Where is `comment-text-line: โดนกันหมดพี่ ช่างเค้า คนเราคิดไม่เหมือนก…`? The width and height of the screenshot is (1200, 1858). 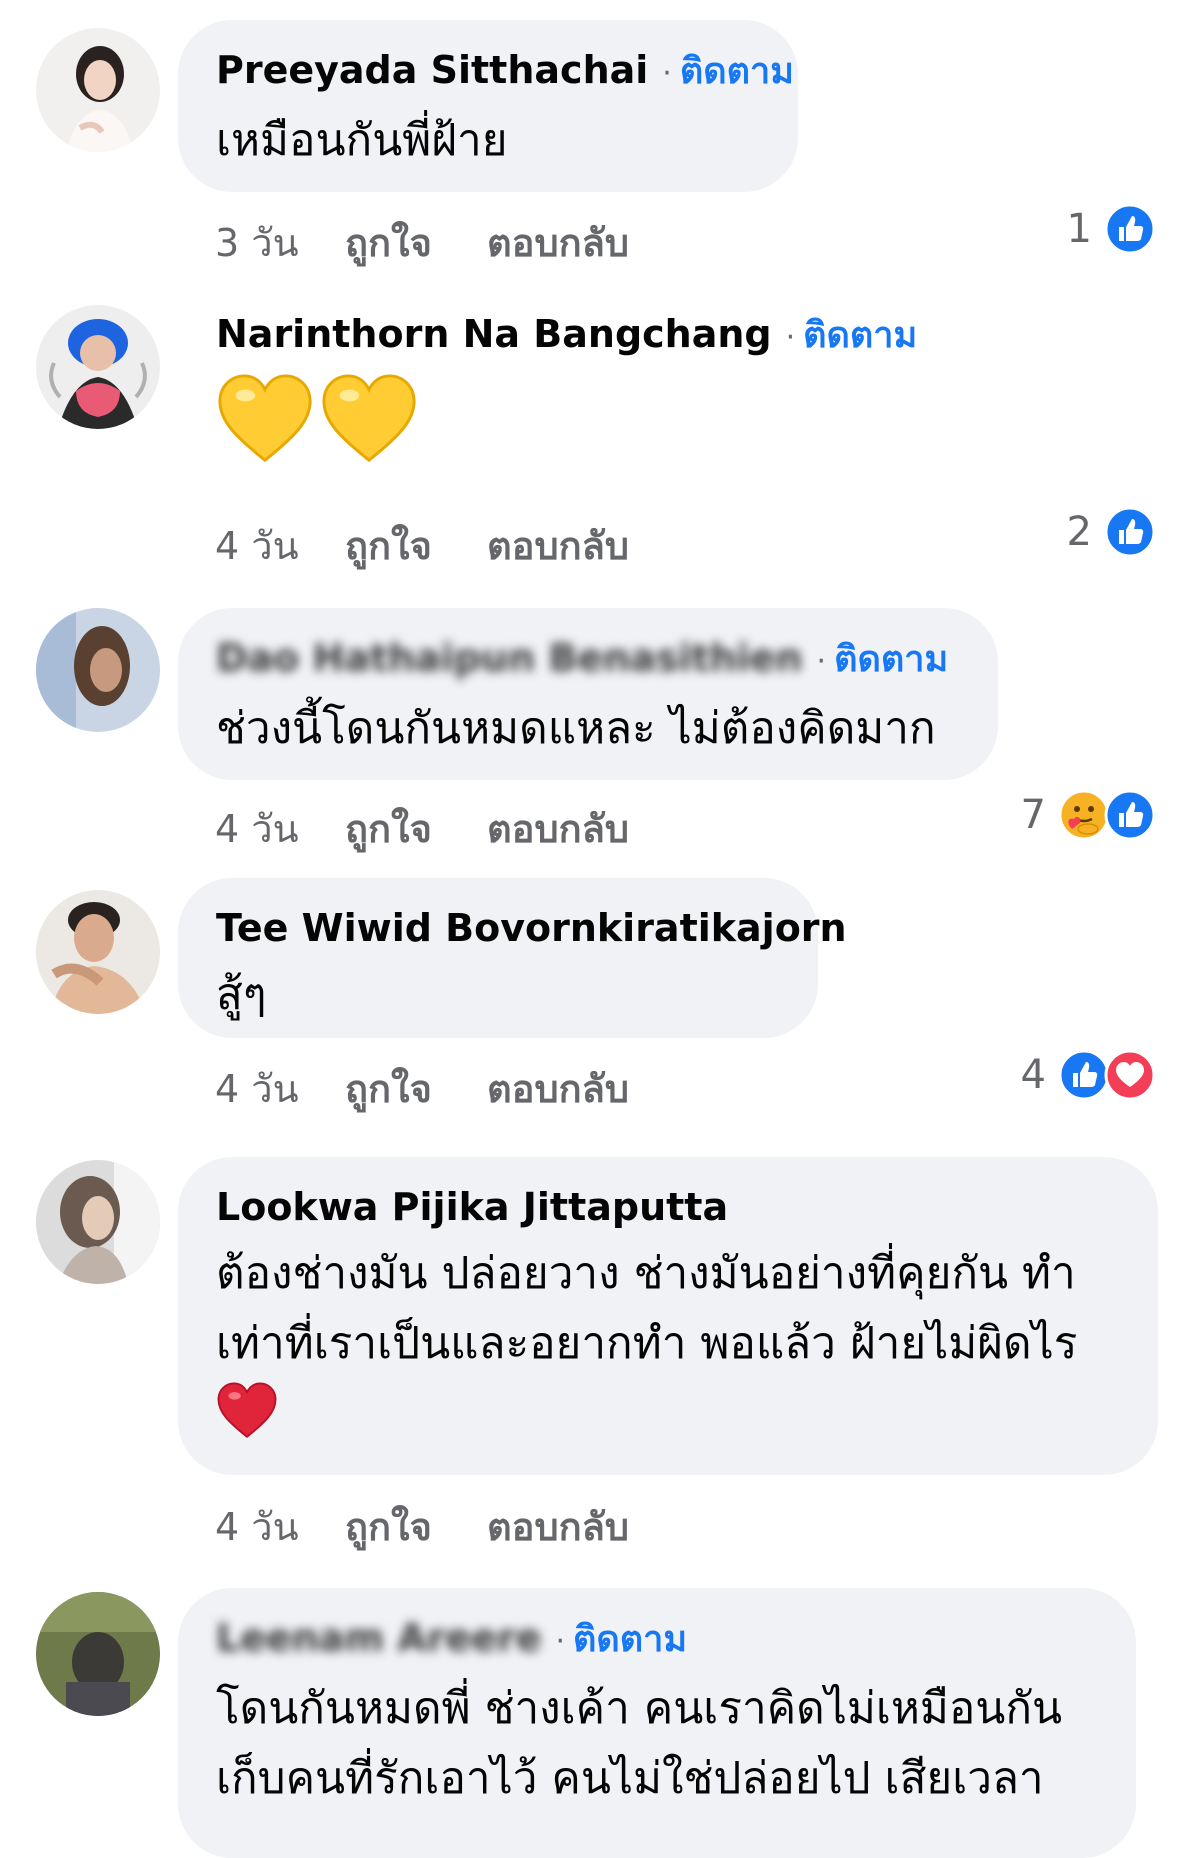
comment-text-line: โดนกันหมดพี่ ช่างเค้า คนเราคิดไม่เหมือนก… is located at coordinates (639, 1708).